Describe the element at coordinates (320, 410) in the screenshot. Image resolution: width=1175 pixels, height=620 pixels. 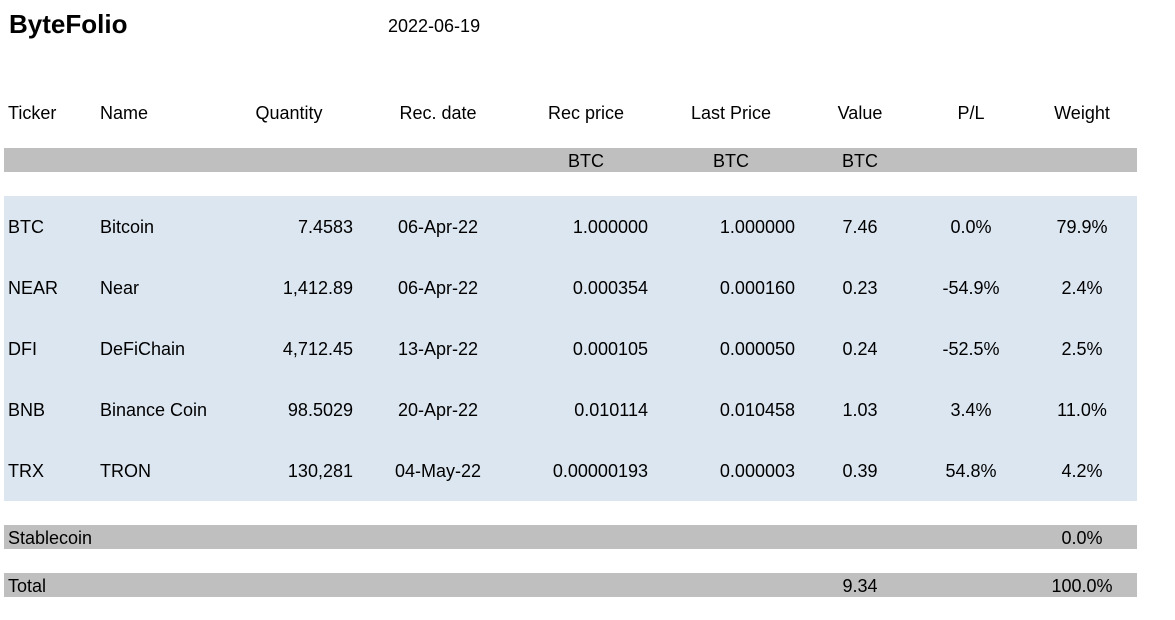
I see `cell-quantity: 98.5029` at that location.